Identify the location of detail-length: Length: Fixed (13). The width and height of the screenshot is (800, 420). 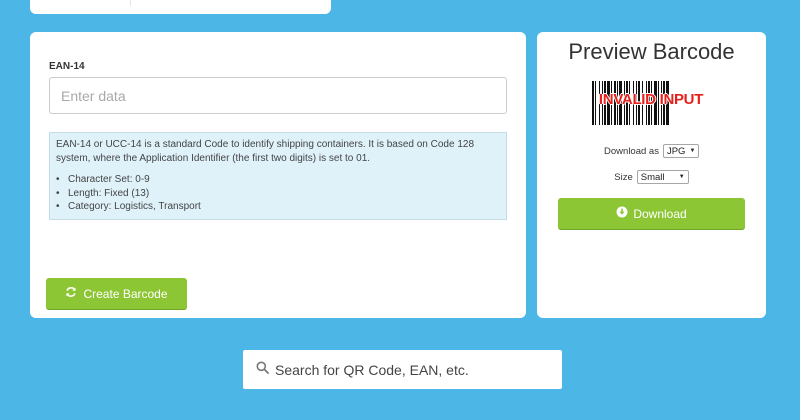
(278, 194).